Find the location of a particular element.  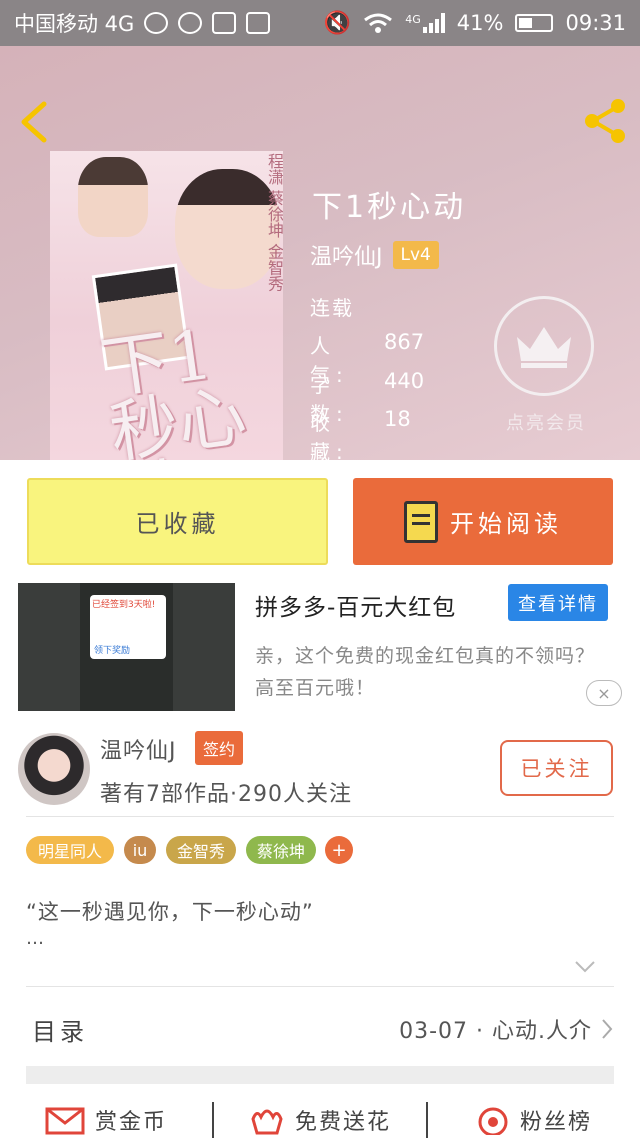

envelope-icon is located at coordinates (65, 1121).